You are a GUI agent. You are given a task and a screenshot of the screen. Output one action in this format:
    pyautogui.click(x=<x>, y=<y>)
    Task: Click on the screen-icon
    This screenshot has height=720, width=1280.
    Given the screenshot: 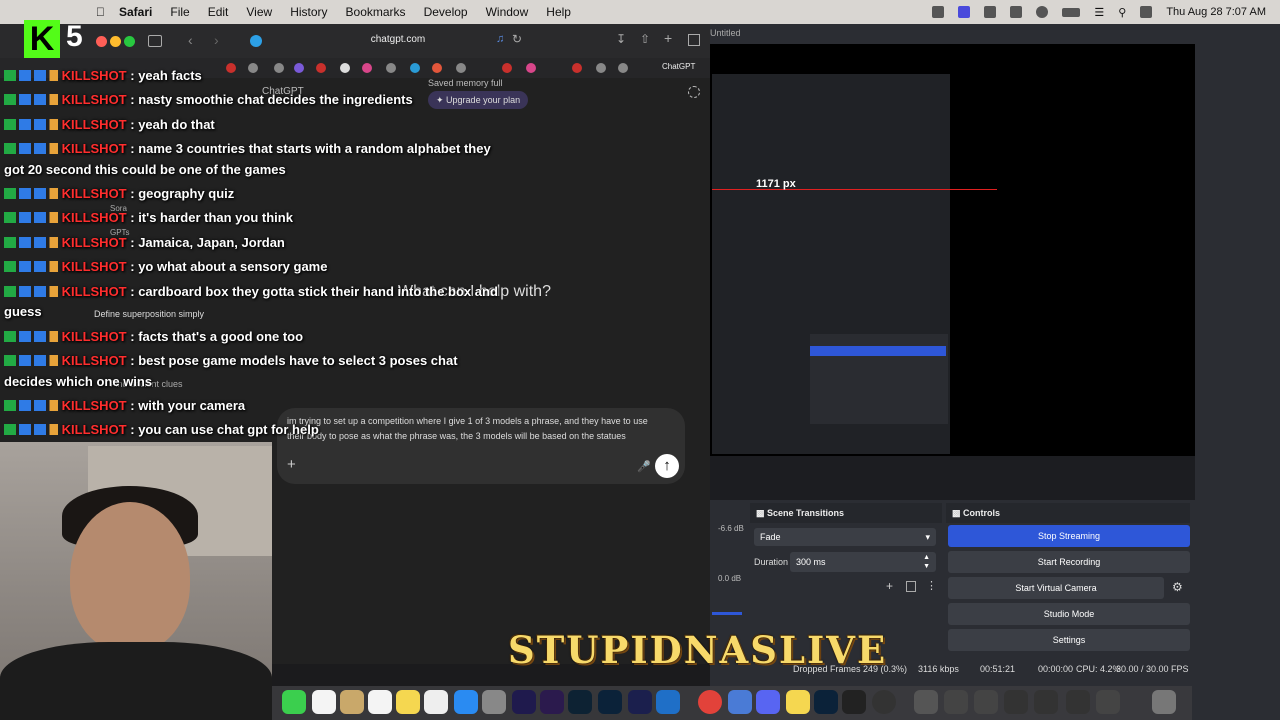 What is the action you would take?
    pyautogui.click(x=964, y=12)
    